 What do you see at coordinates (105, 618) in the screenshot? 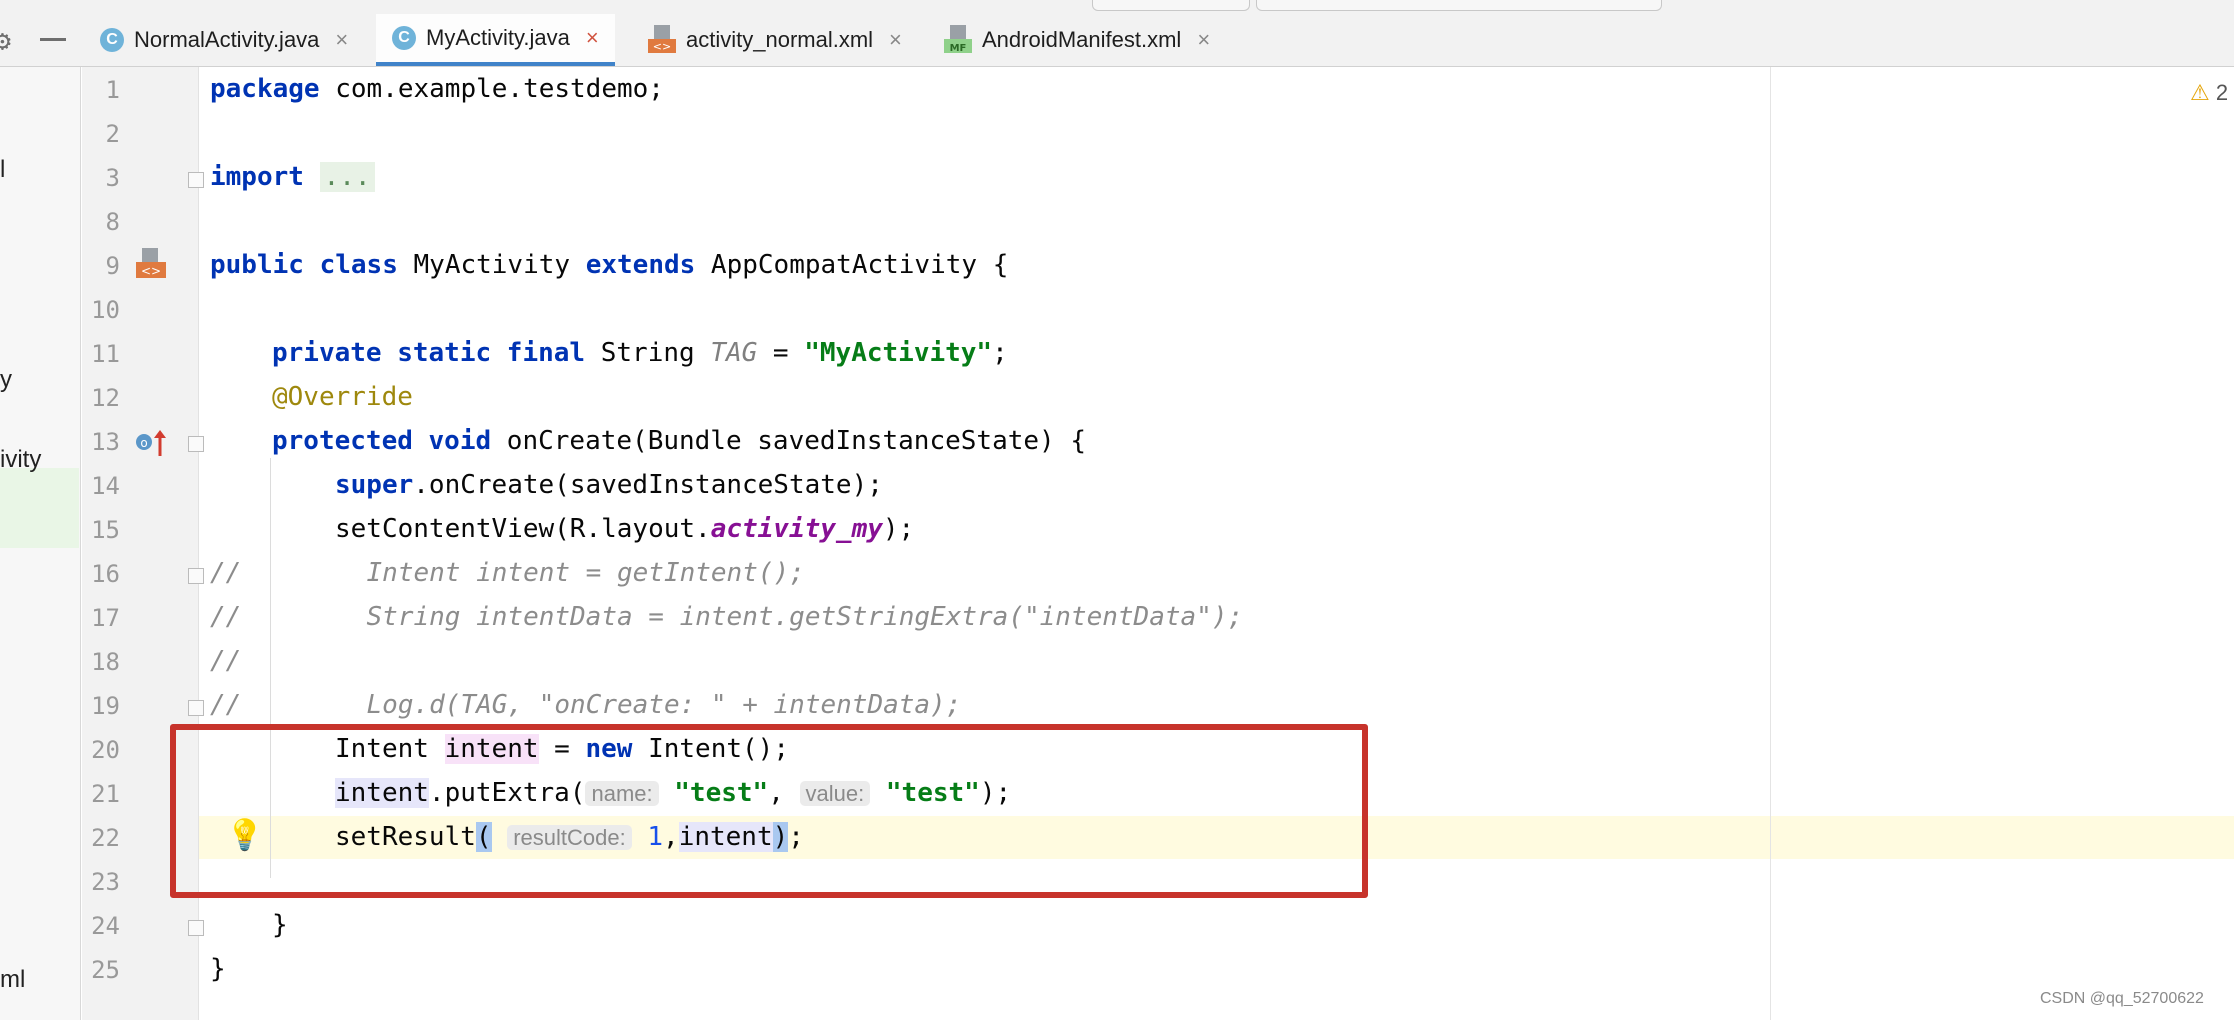
I see `line-number: 17` at bounding box center [105, 618].